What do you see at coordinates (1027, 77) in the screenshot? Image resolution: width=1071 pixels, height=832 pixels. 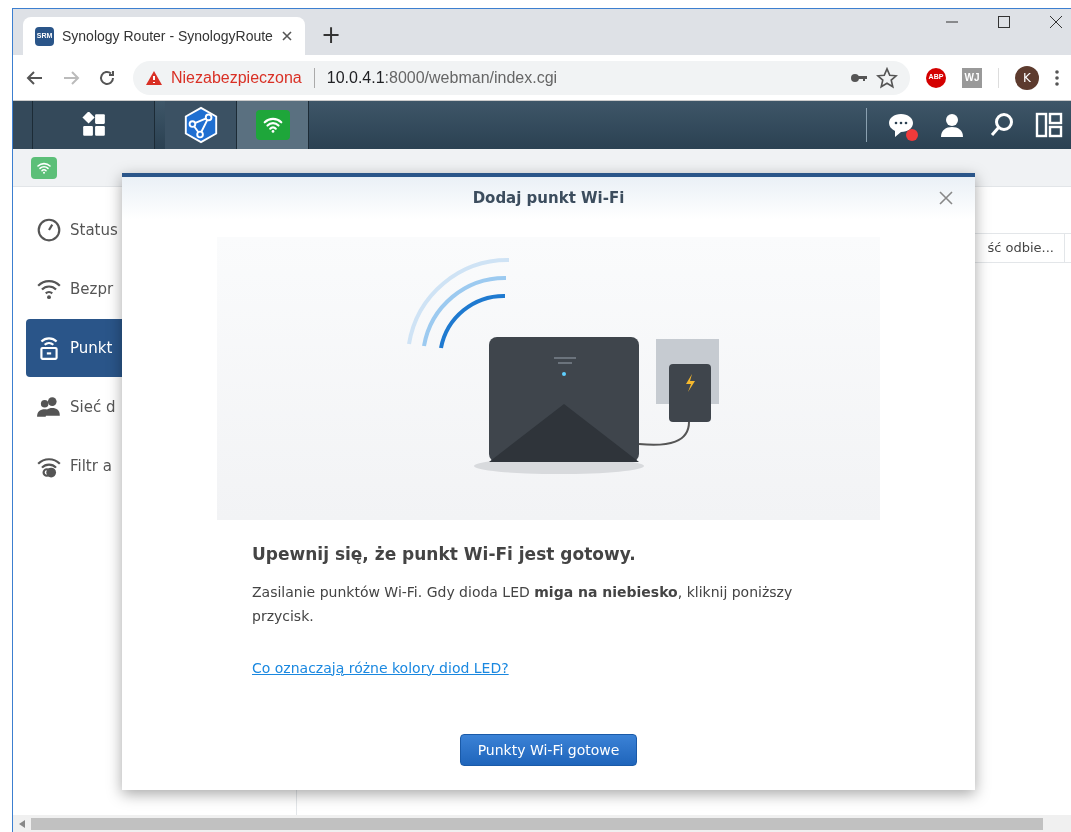 I see `profile-avatar: K` at bounding box center [1027, 77].